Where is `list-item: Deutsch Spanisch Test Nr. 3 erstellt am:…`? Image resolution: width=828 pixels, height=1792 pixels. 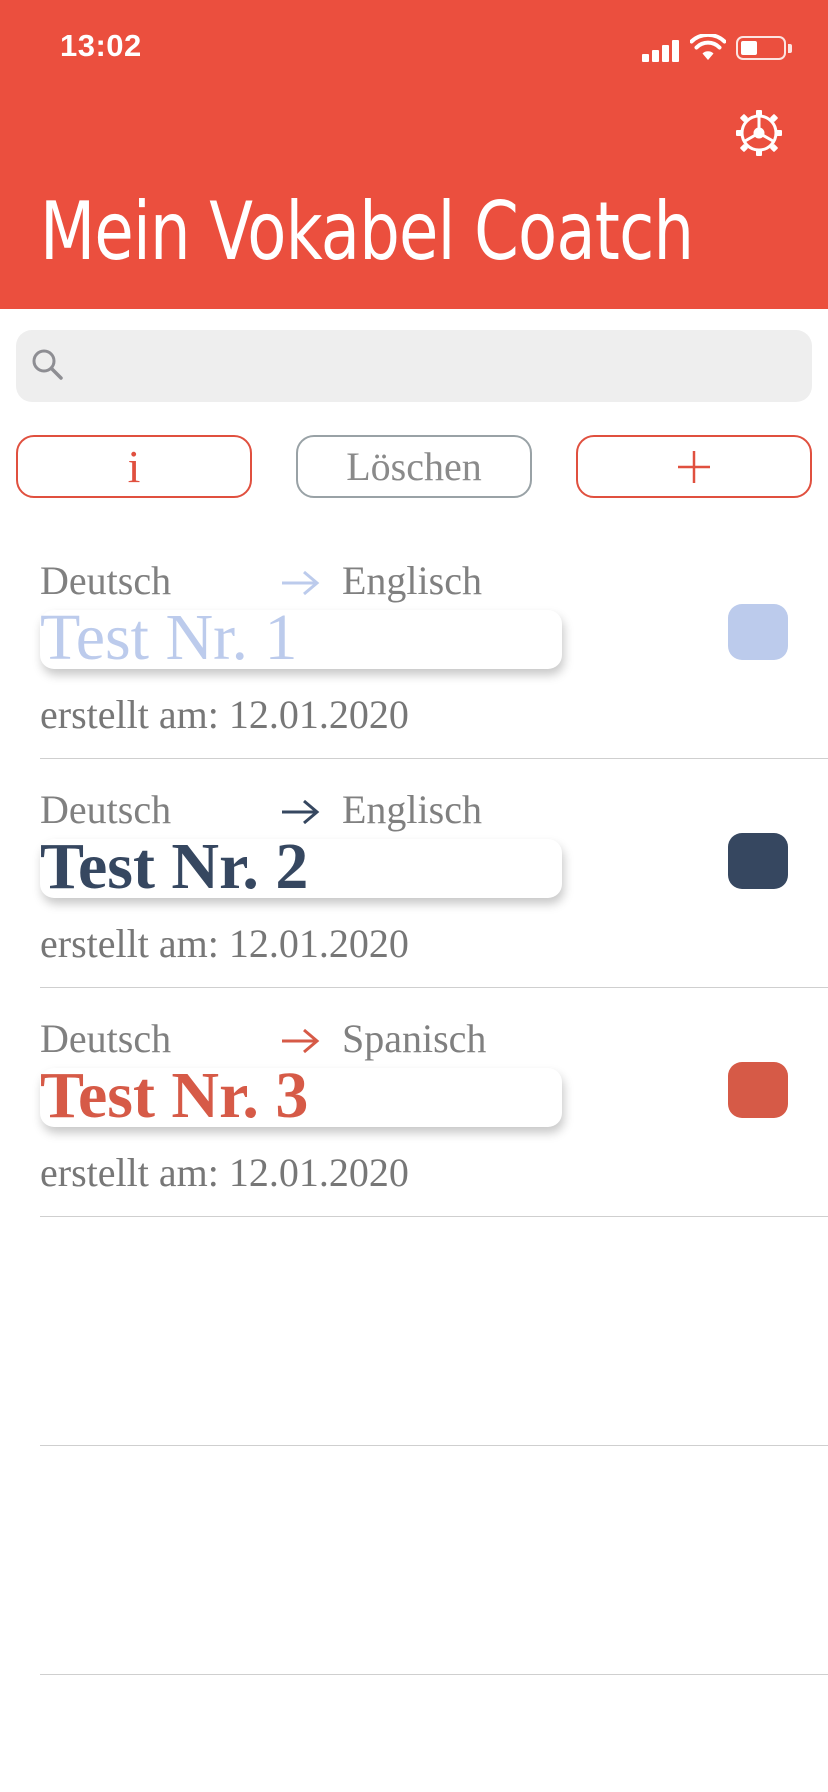 list-item: Deutsch Spanisch Test Nr. 3 erstellt am:… is located at coordinates (414, 1117).